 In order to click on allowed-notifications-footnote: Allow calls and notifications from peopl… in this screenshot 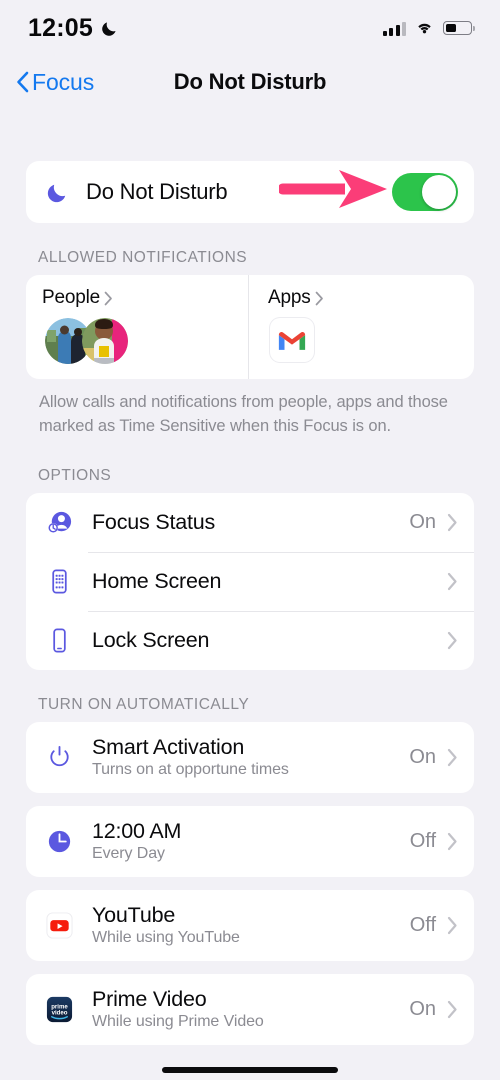, I will do `click(243, 414)`.